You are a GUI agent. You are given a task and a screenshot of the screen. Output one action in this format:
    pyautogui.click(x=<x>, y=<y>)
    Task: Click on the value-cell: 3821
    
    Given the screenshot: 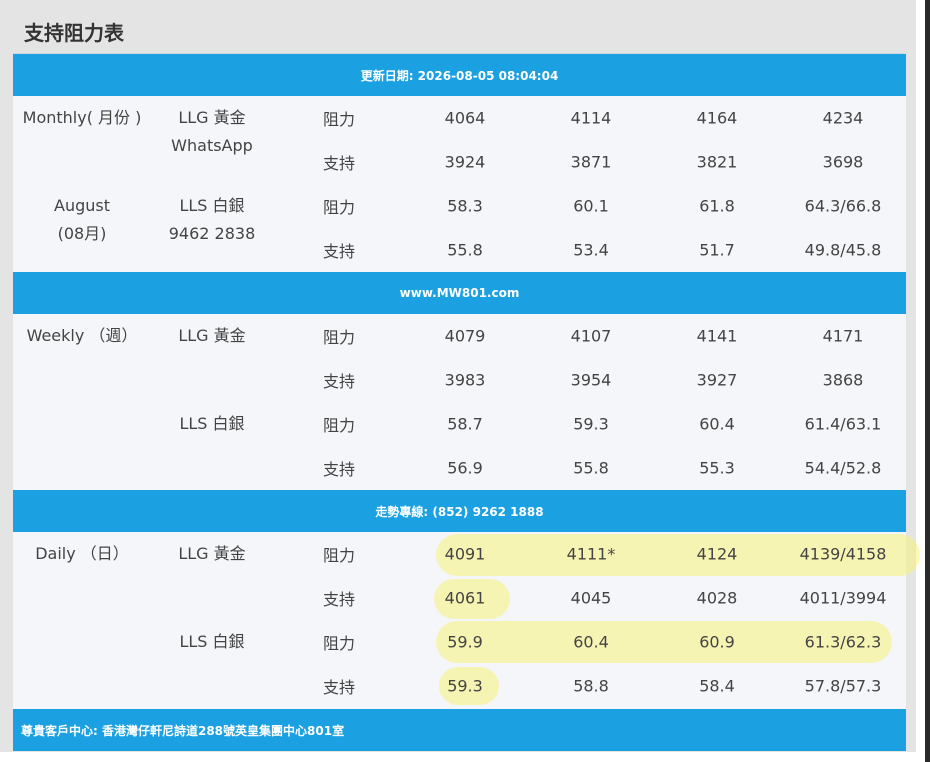 What is the action you would take?
    pyautogui.click(x=717, y=162)
    